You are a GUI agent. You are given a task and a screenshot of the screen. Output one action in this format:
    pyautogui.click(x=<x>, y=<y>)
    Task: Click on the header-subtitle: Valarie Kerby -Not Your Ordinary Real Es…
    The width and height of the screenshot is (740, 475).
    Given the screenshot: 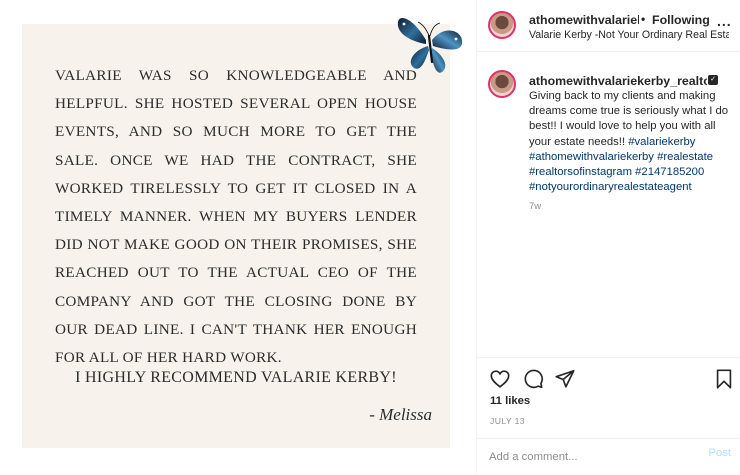 What is the action you would take?
    pyautogui.click(x=629, y=35)
    